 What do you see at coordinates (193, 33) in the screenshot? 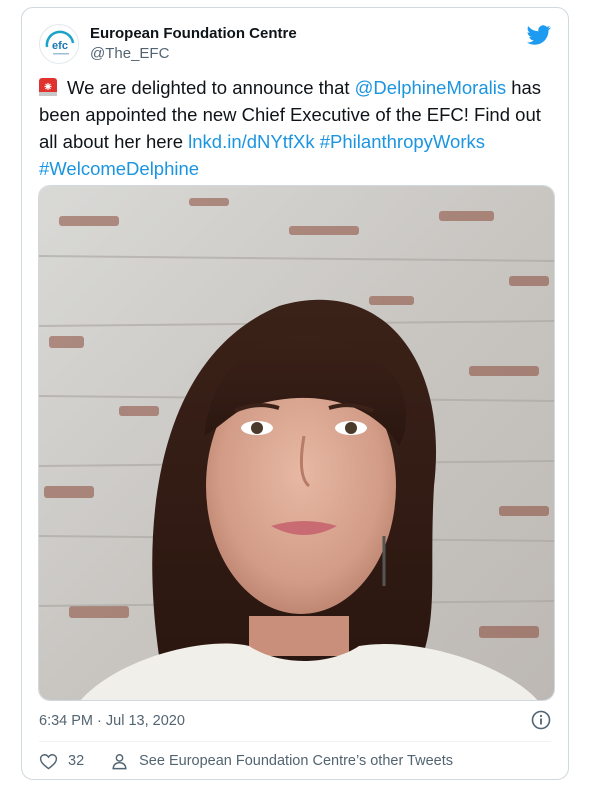
I see `author-name: European Foundation Centre` at bounding box center [193, 33].